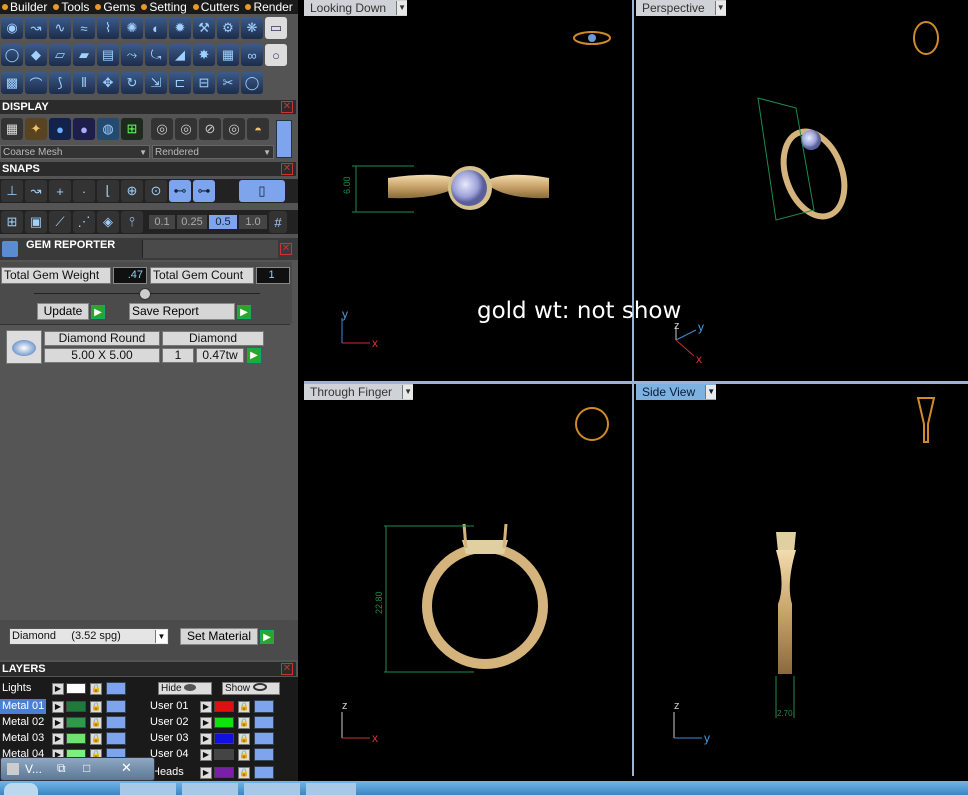 The image size is (968, 795). What do you see at coordinates (215, 7) in the screenshot?
I see `menu-cutters: Cutters` at bounding box center [215, 7].